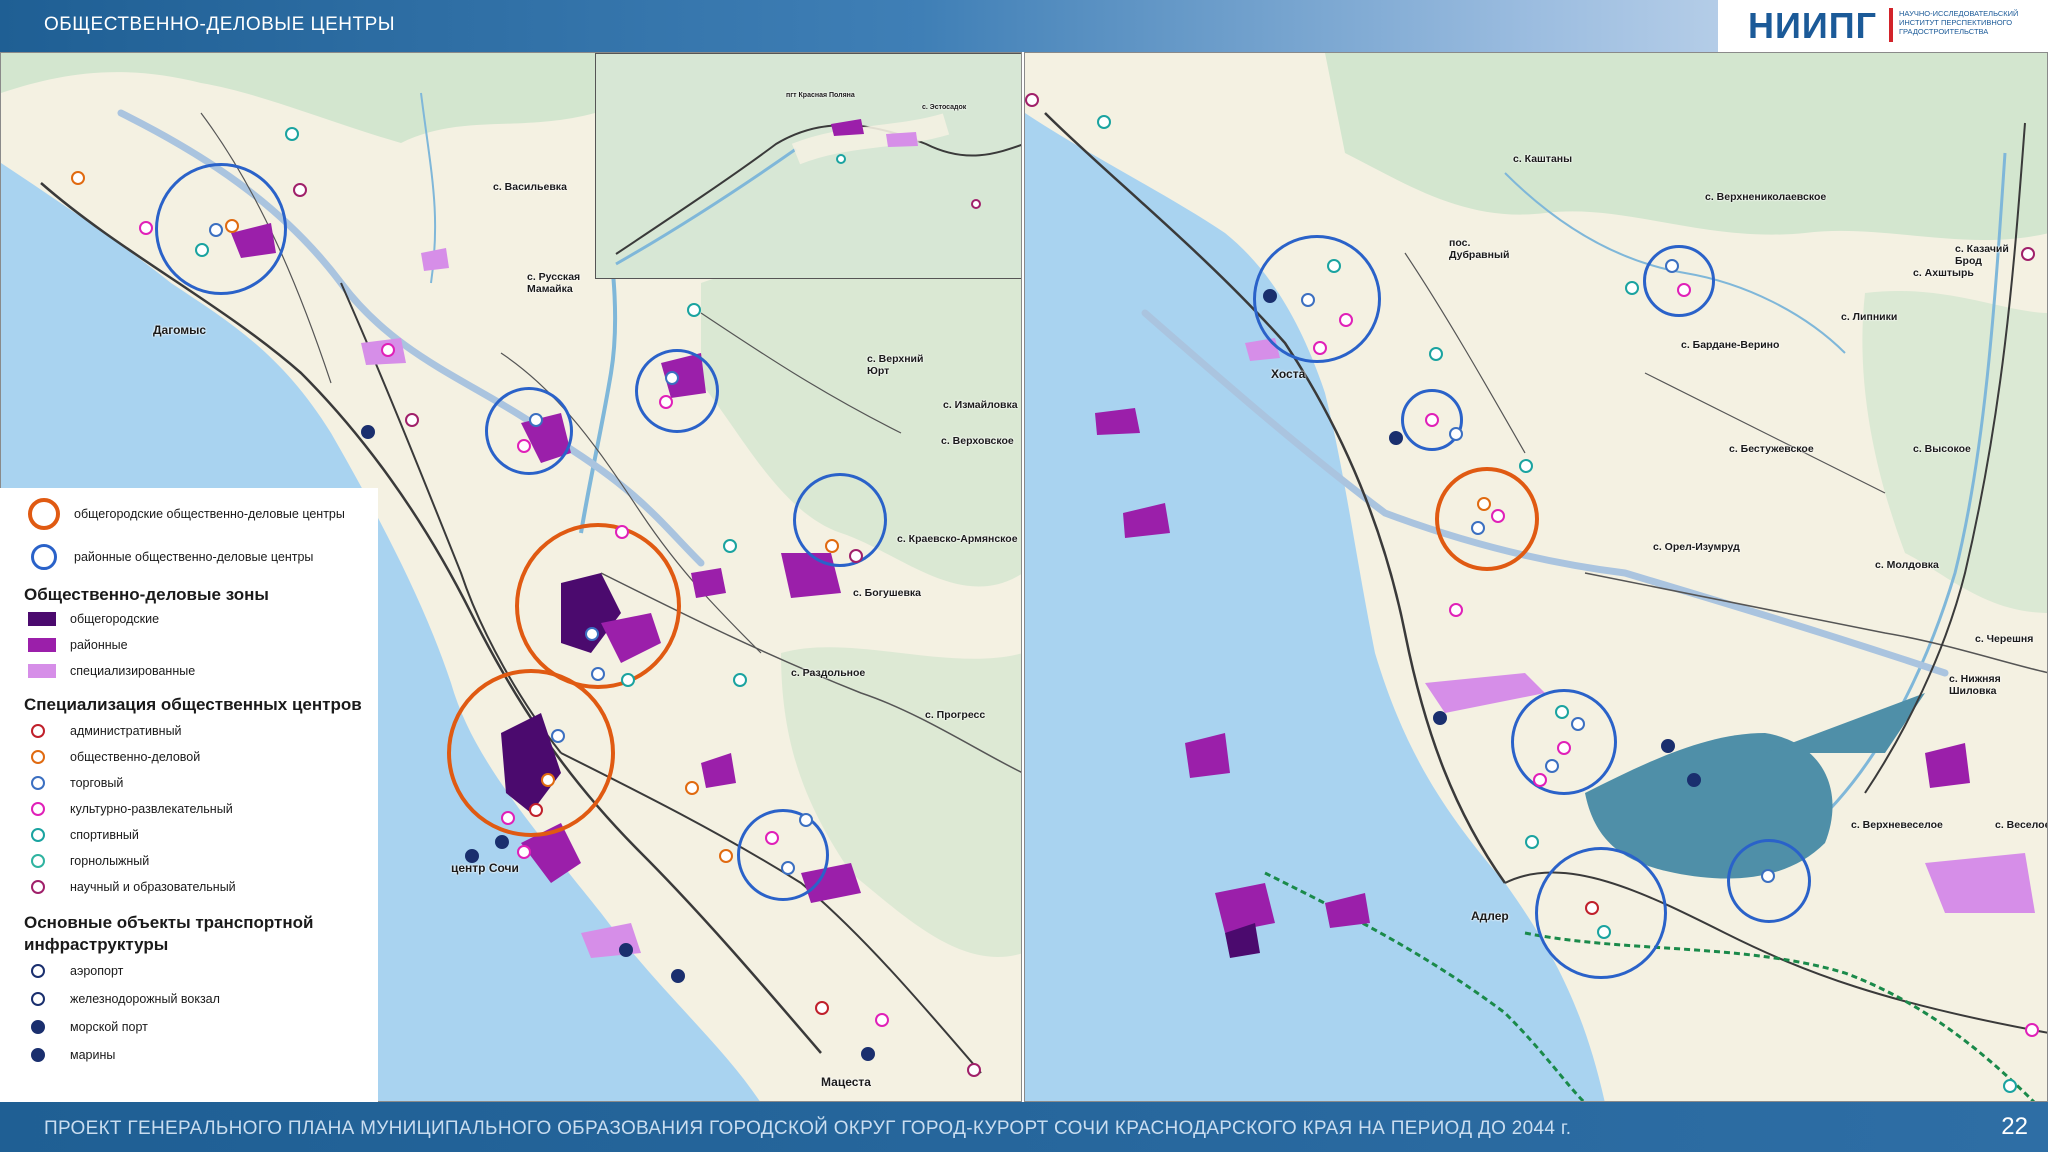 This screenshot has height=1152, width=2048. What do you see at coordinates (38, 861) in the screenshot?
I see `ski-icon` at bounding box center [38, 861].